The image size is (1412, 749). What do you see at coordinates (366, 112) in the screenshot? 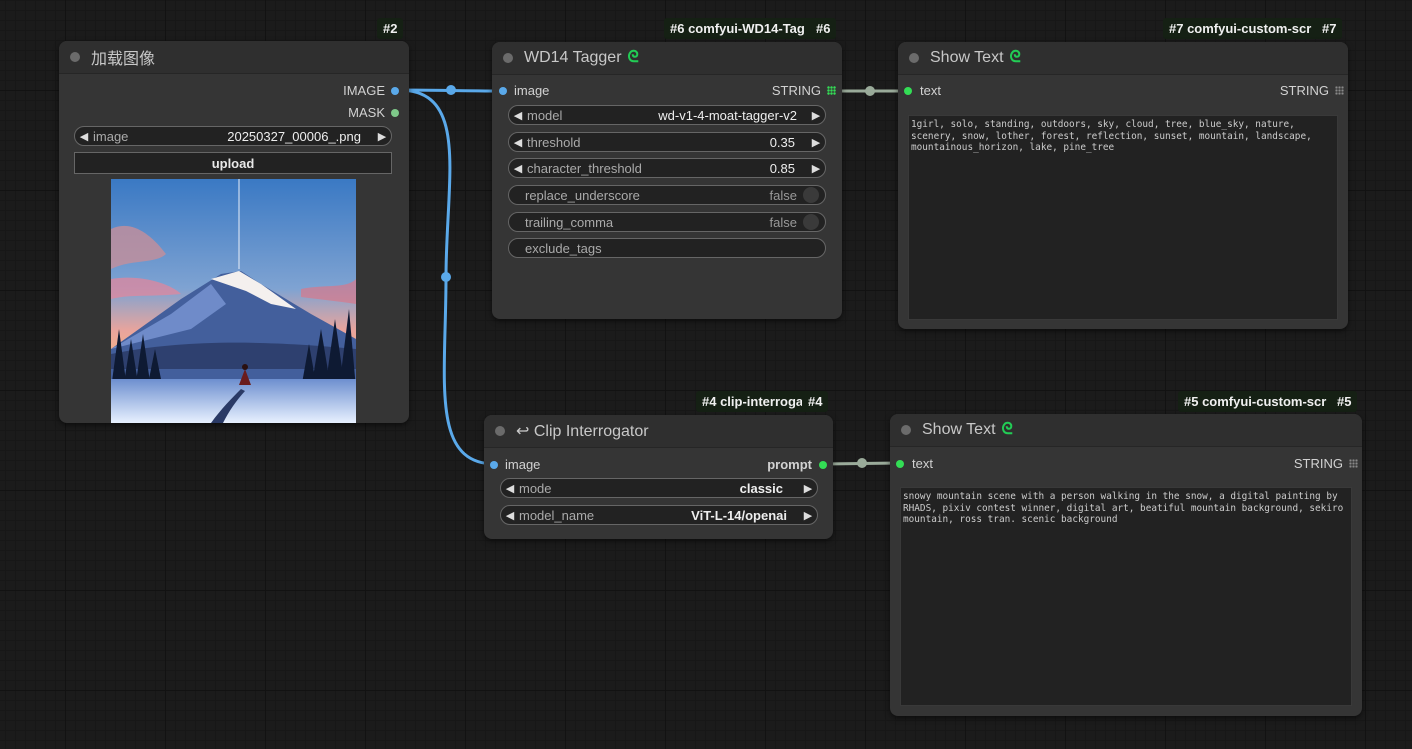
I see `slot-label: MASK` at bounding box center [366, 112].